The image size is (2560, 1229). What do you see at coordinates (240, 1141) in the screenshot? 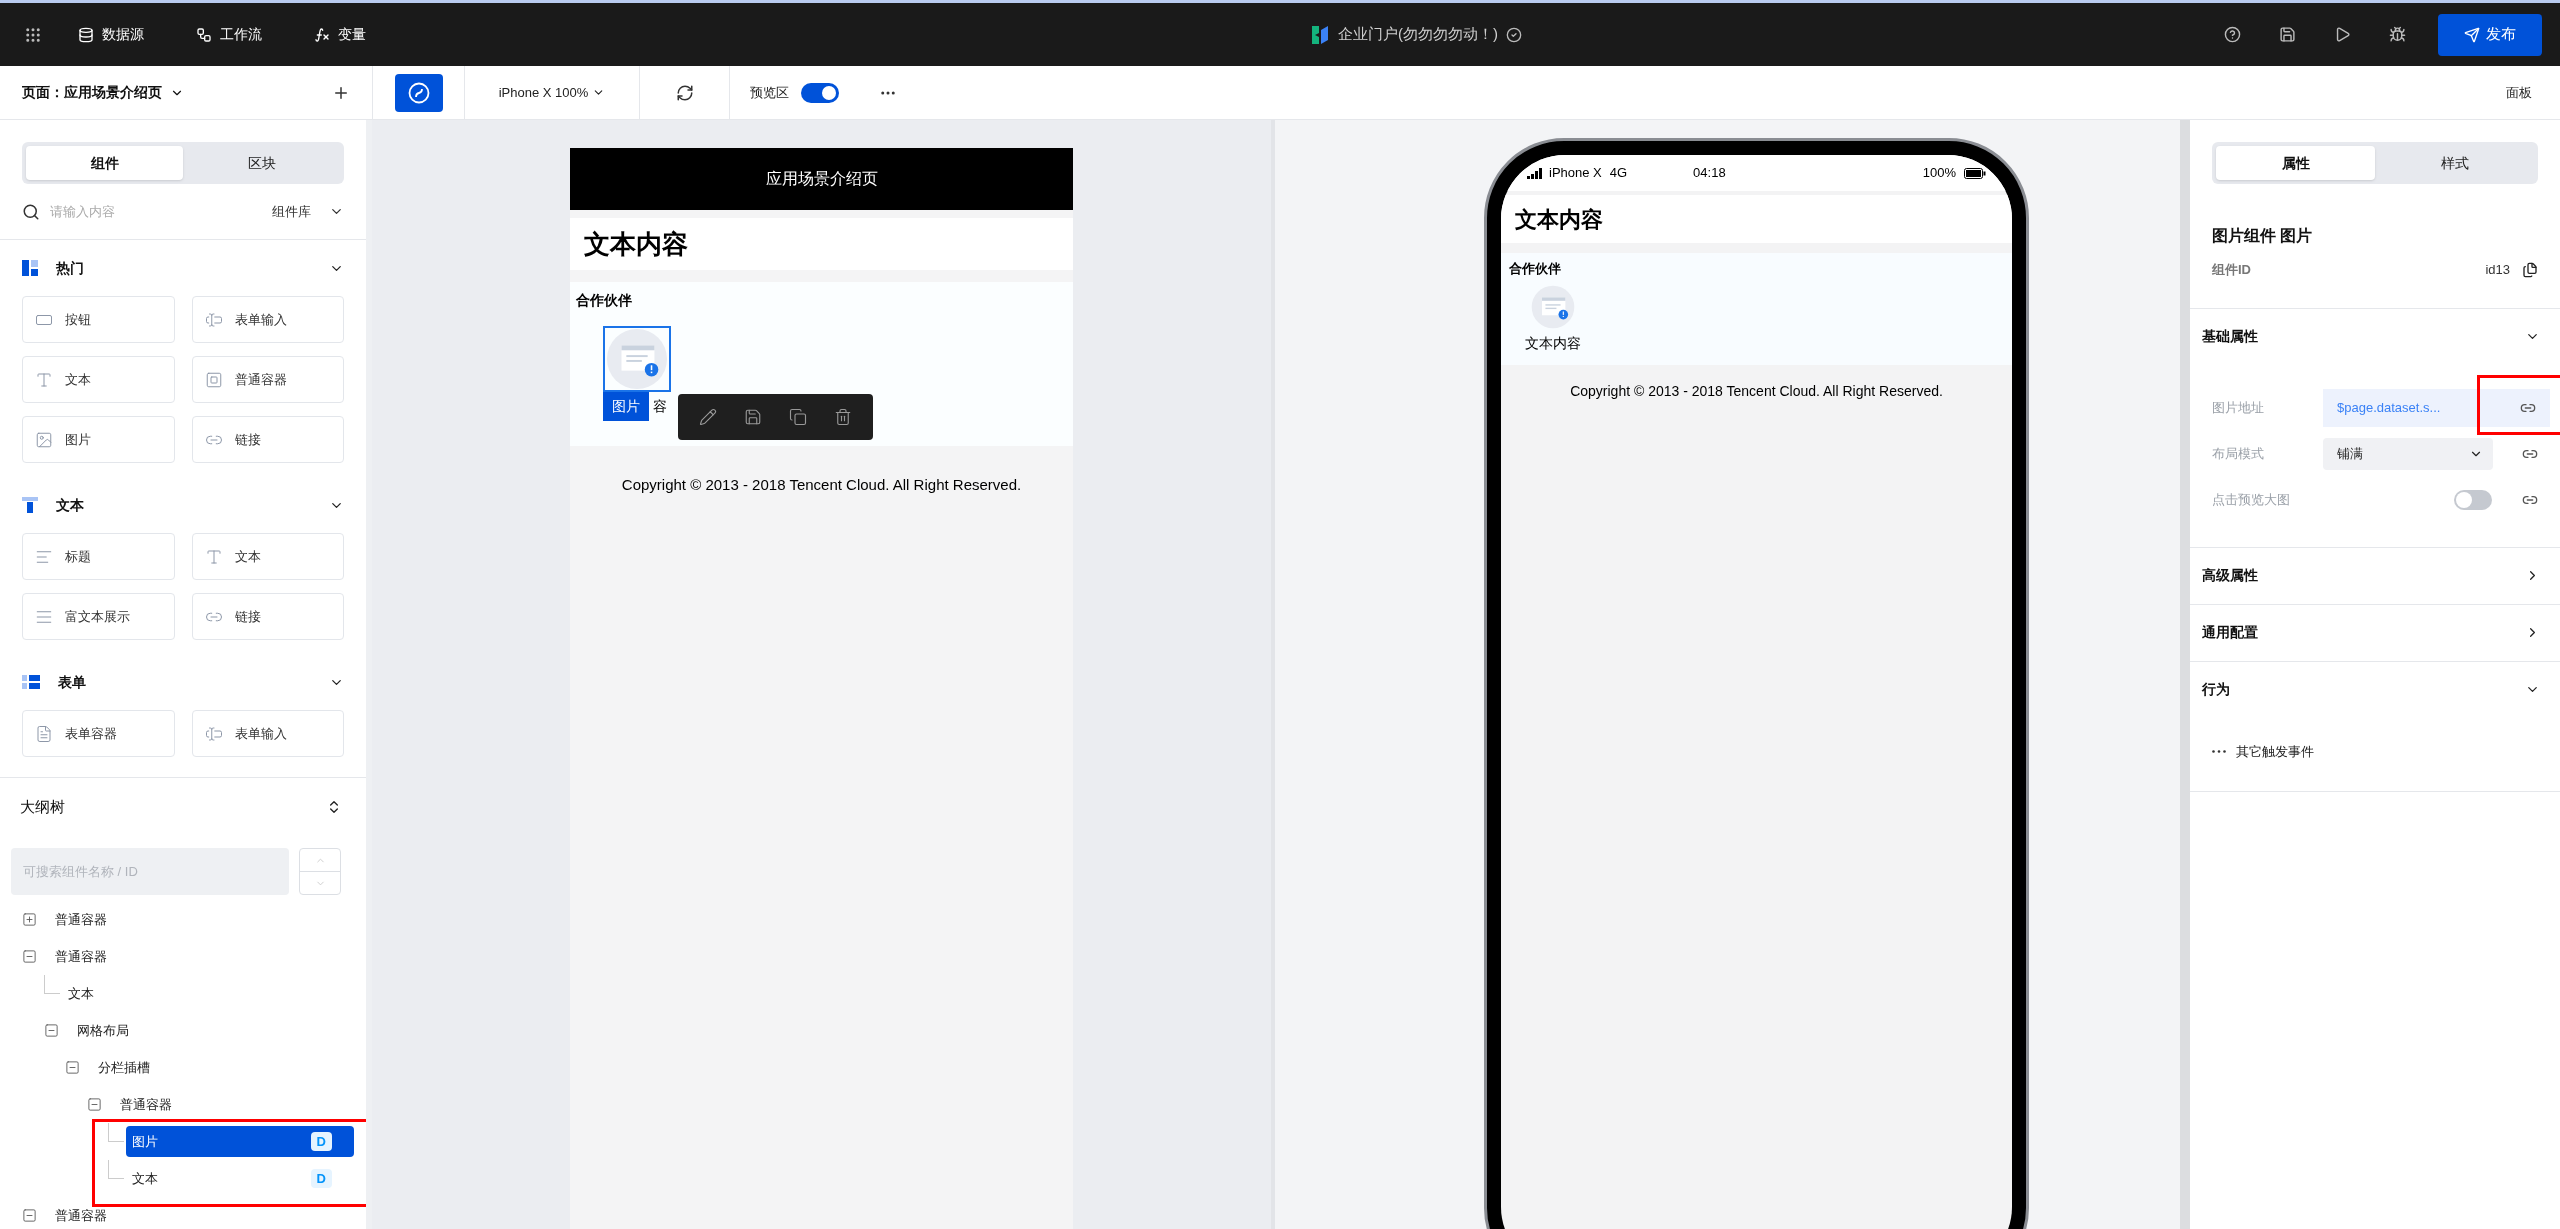
I see `tree-item: 图片 D` at bounding box center [240, 1141].